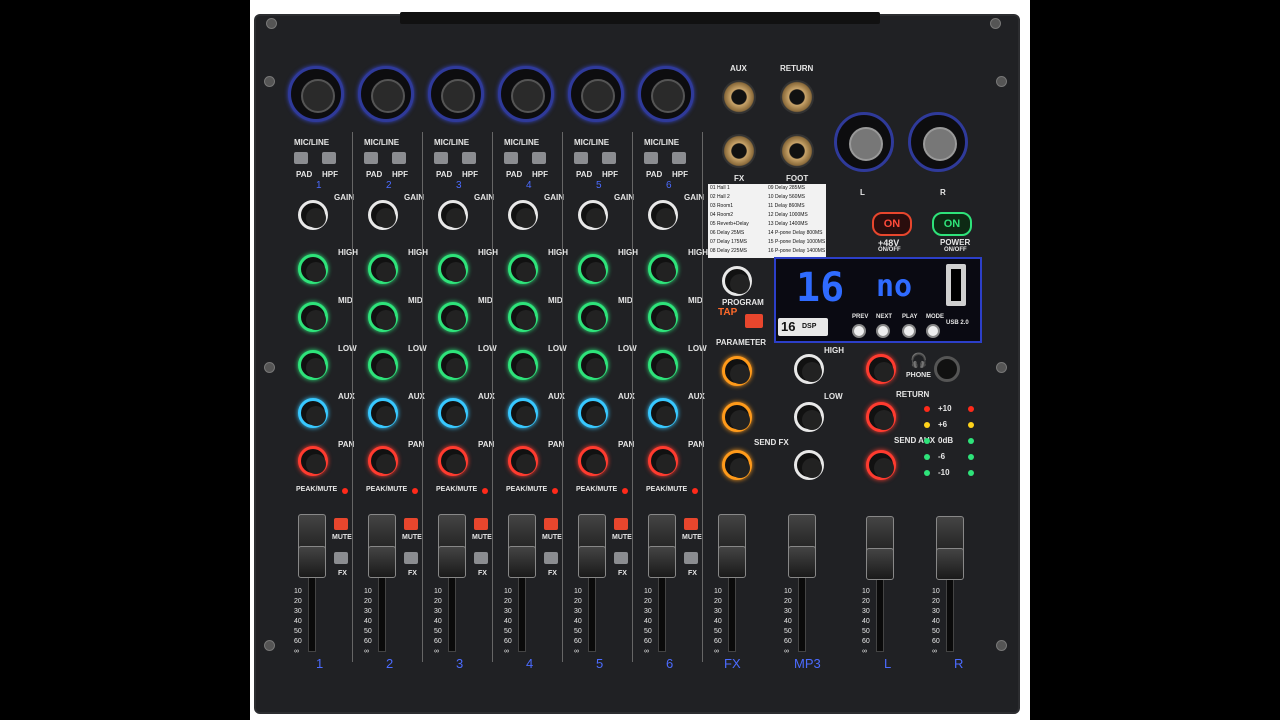 Image resolution: width=1280 pixels, height=720 pixels. Describe the element at coordinates (666, 94) in the screenshot. I see `ch6-combo-input` at that location.